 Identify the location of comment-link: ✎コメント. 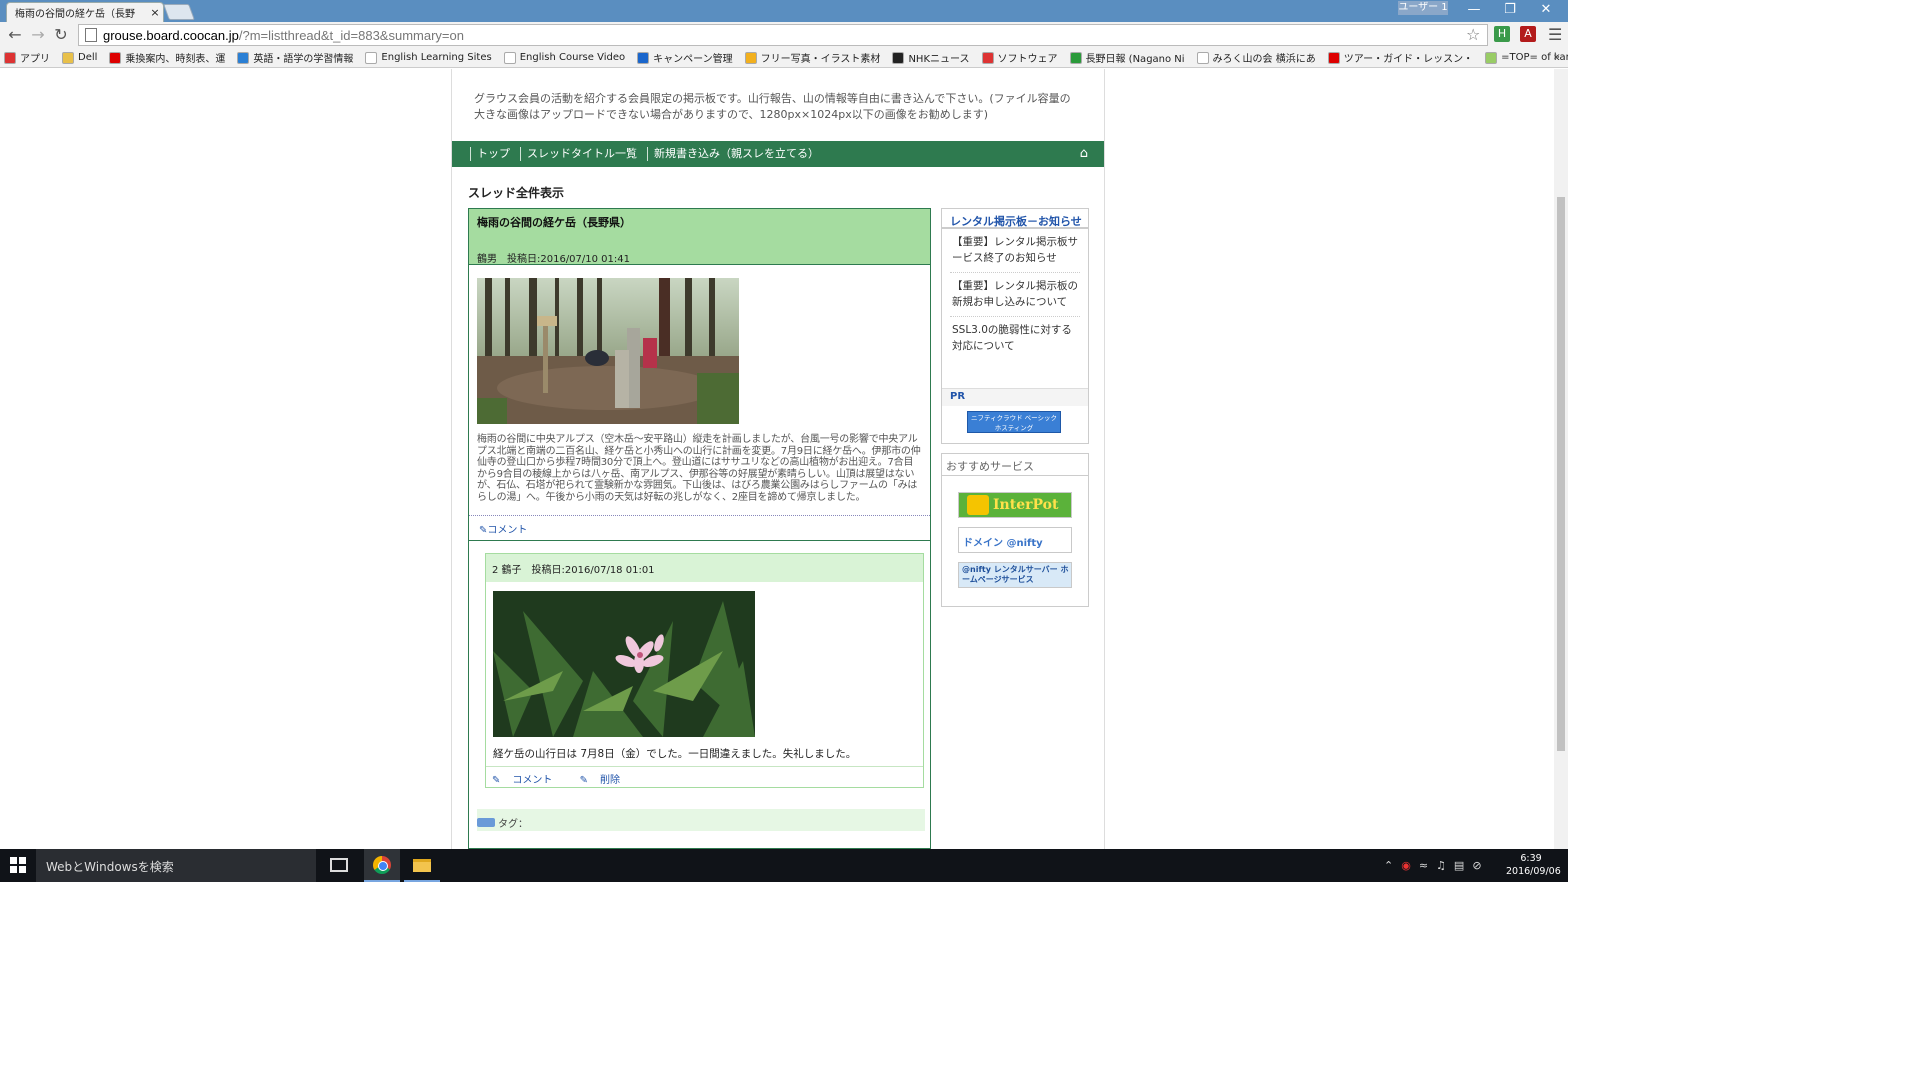
(503, 530).